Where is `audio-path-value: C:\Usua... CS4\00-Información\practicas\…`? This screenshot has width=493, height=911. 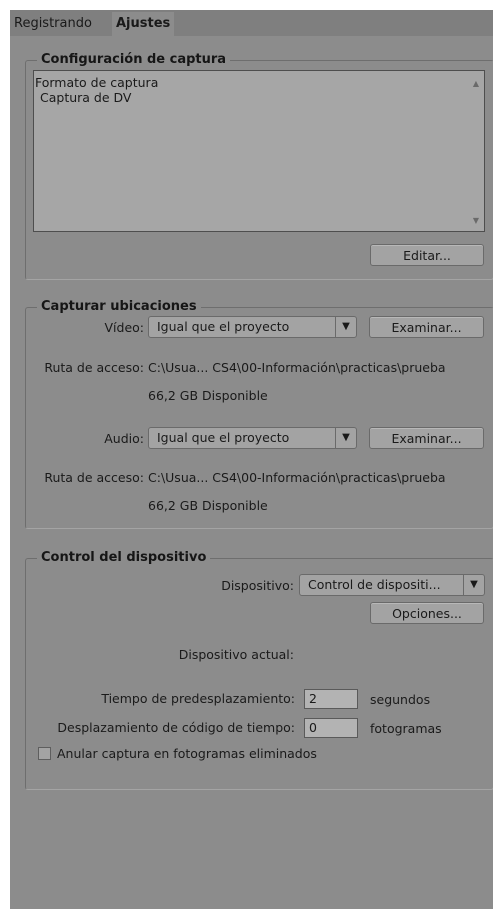
audio-path-value: C:\Usua... CS4\00-Información\practicas\… is located at coordinates (297, 477).